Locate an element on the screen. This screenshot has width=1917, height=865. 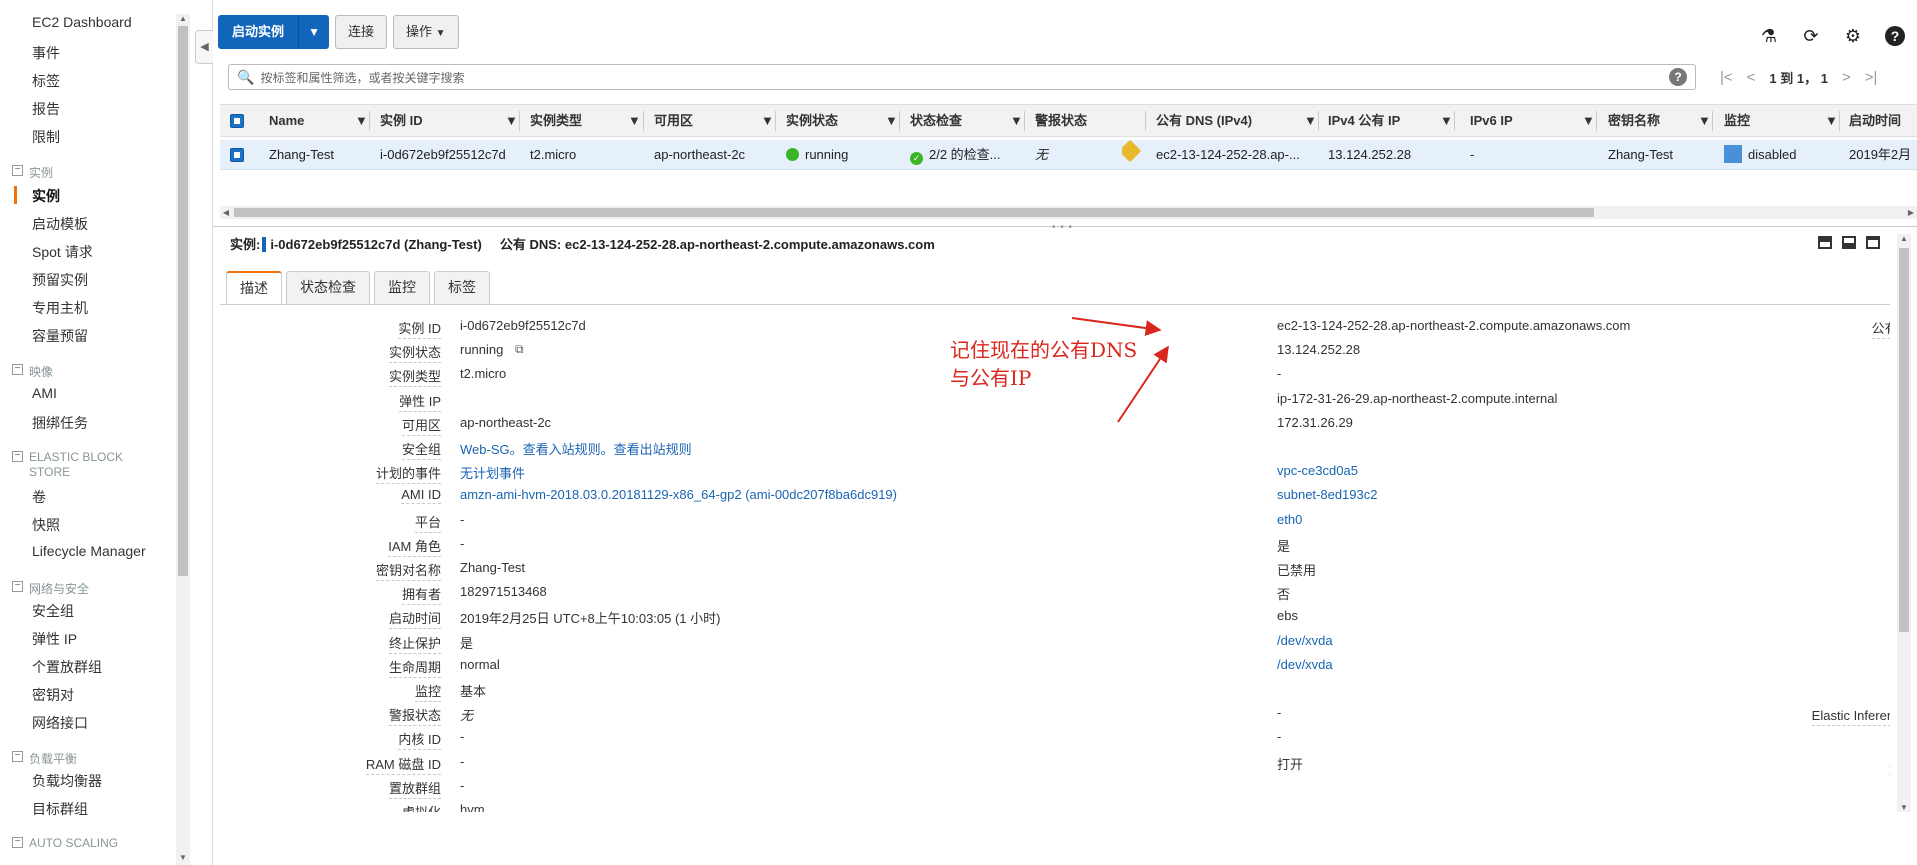
arrow-to-public-dns is located at coordinates (1116, 326).